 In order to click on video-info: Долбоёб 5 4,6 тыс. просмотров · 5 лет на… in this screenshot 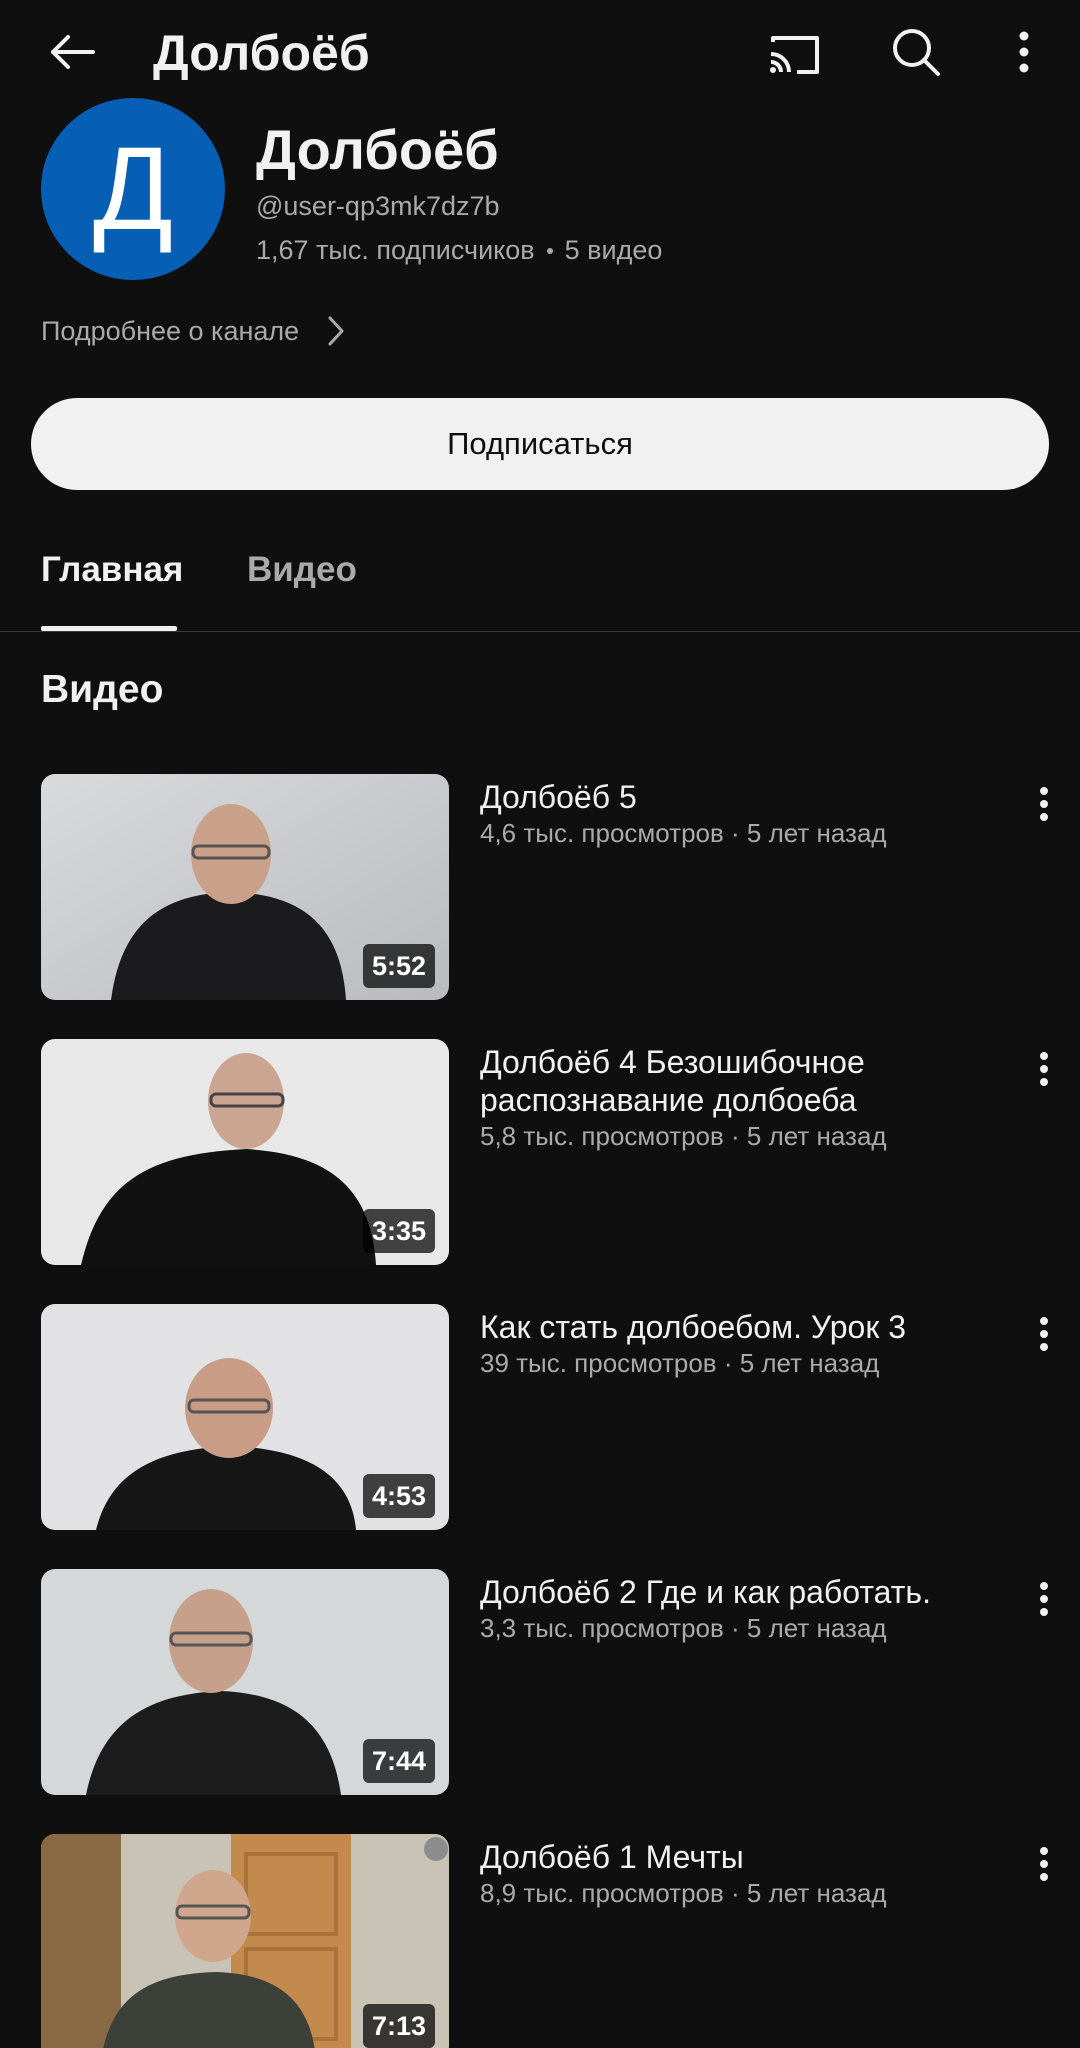, I will do `click(740, 814)`.